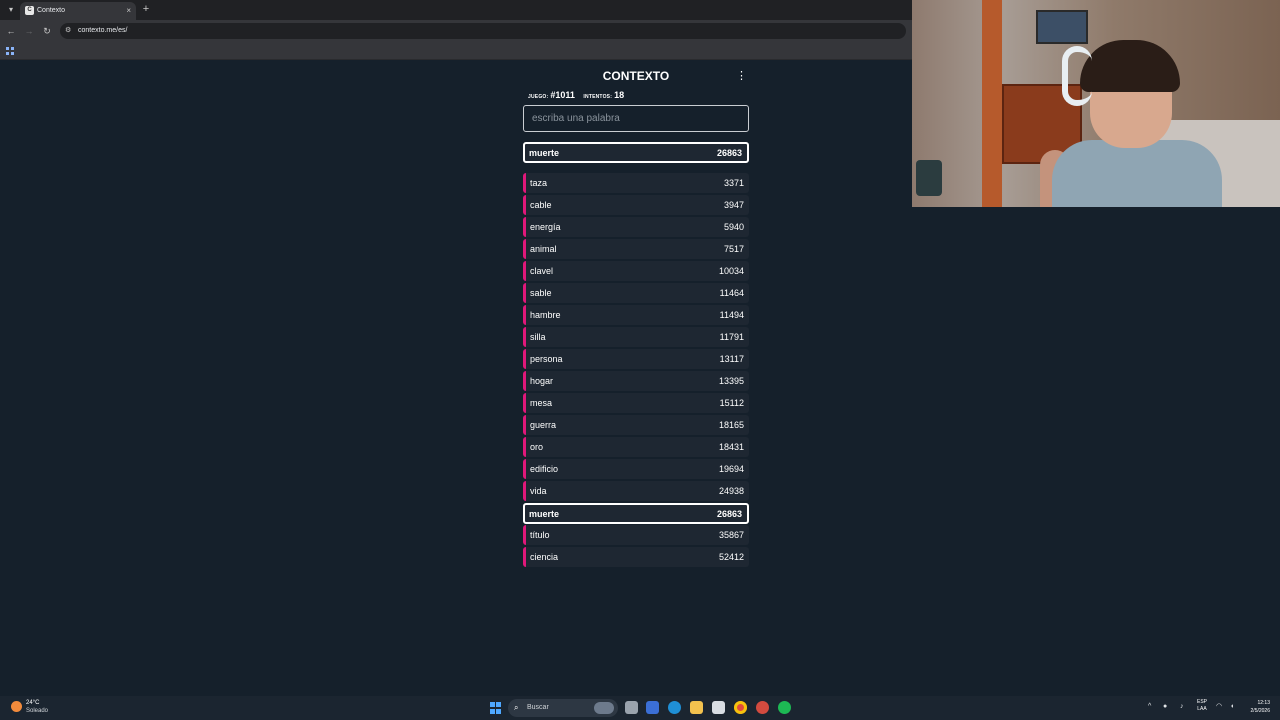 Image resolution: width=1280 pixels, height=720 pixels. I want to click on search-highlight-icon, so click(604, 708).